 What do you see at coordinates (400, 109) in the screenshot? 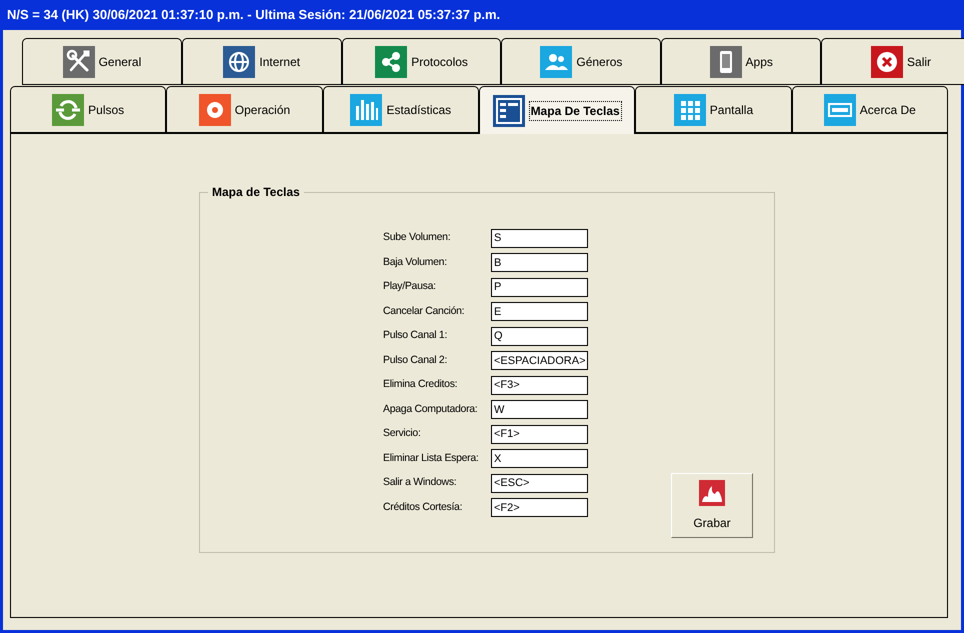
I see `tab: Estadísticas` at bounding box center [400, 109].